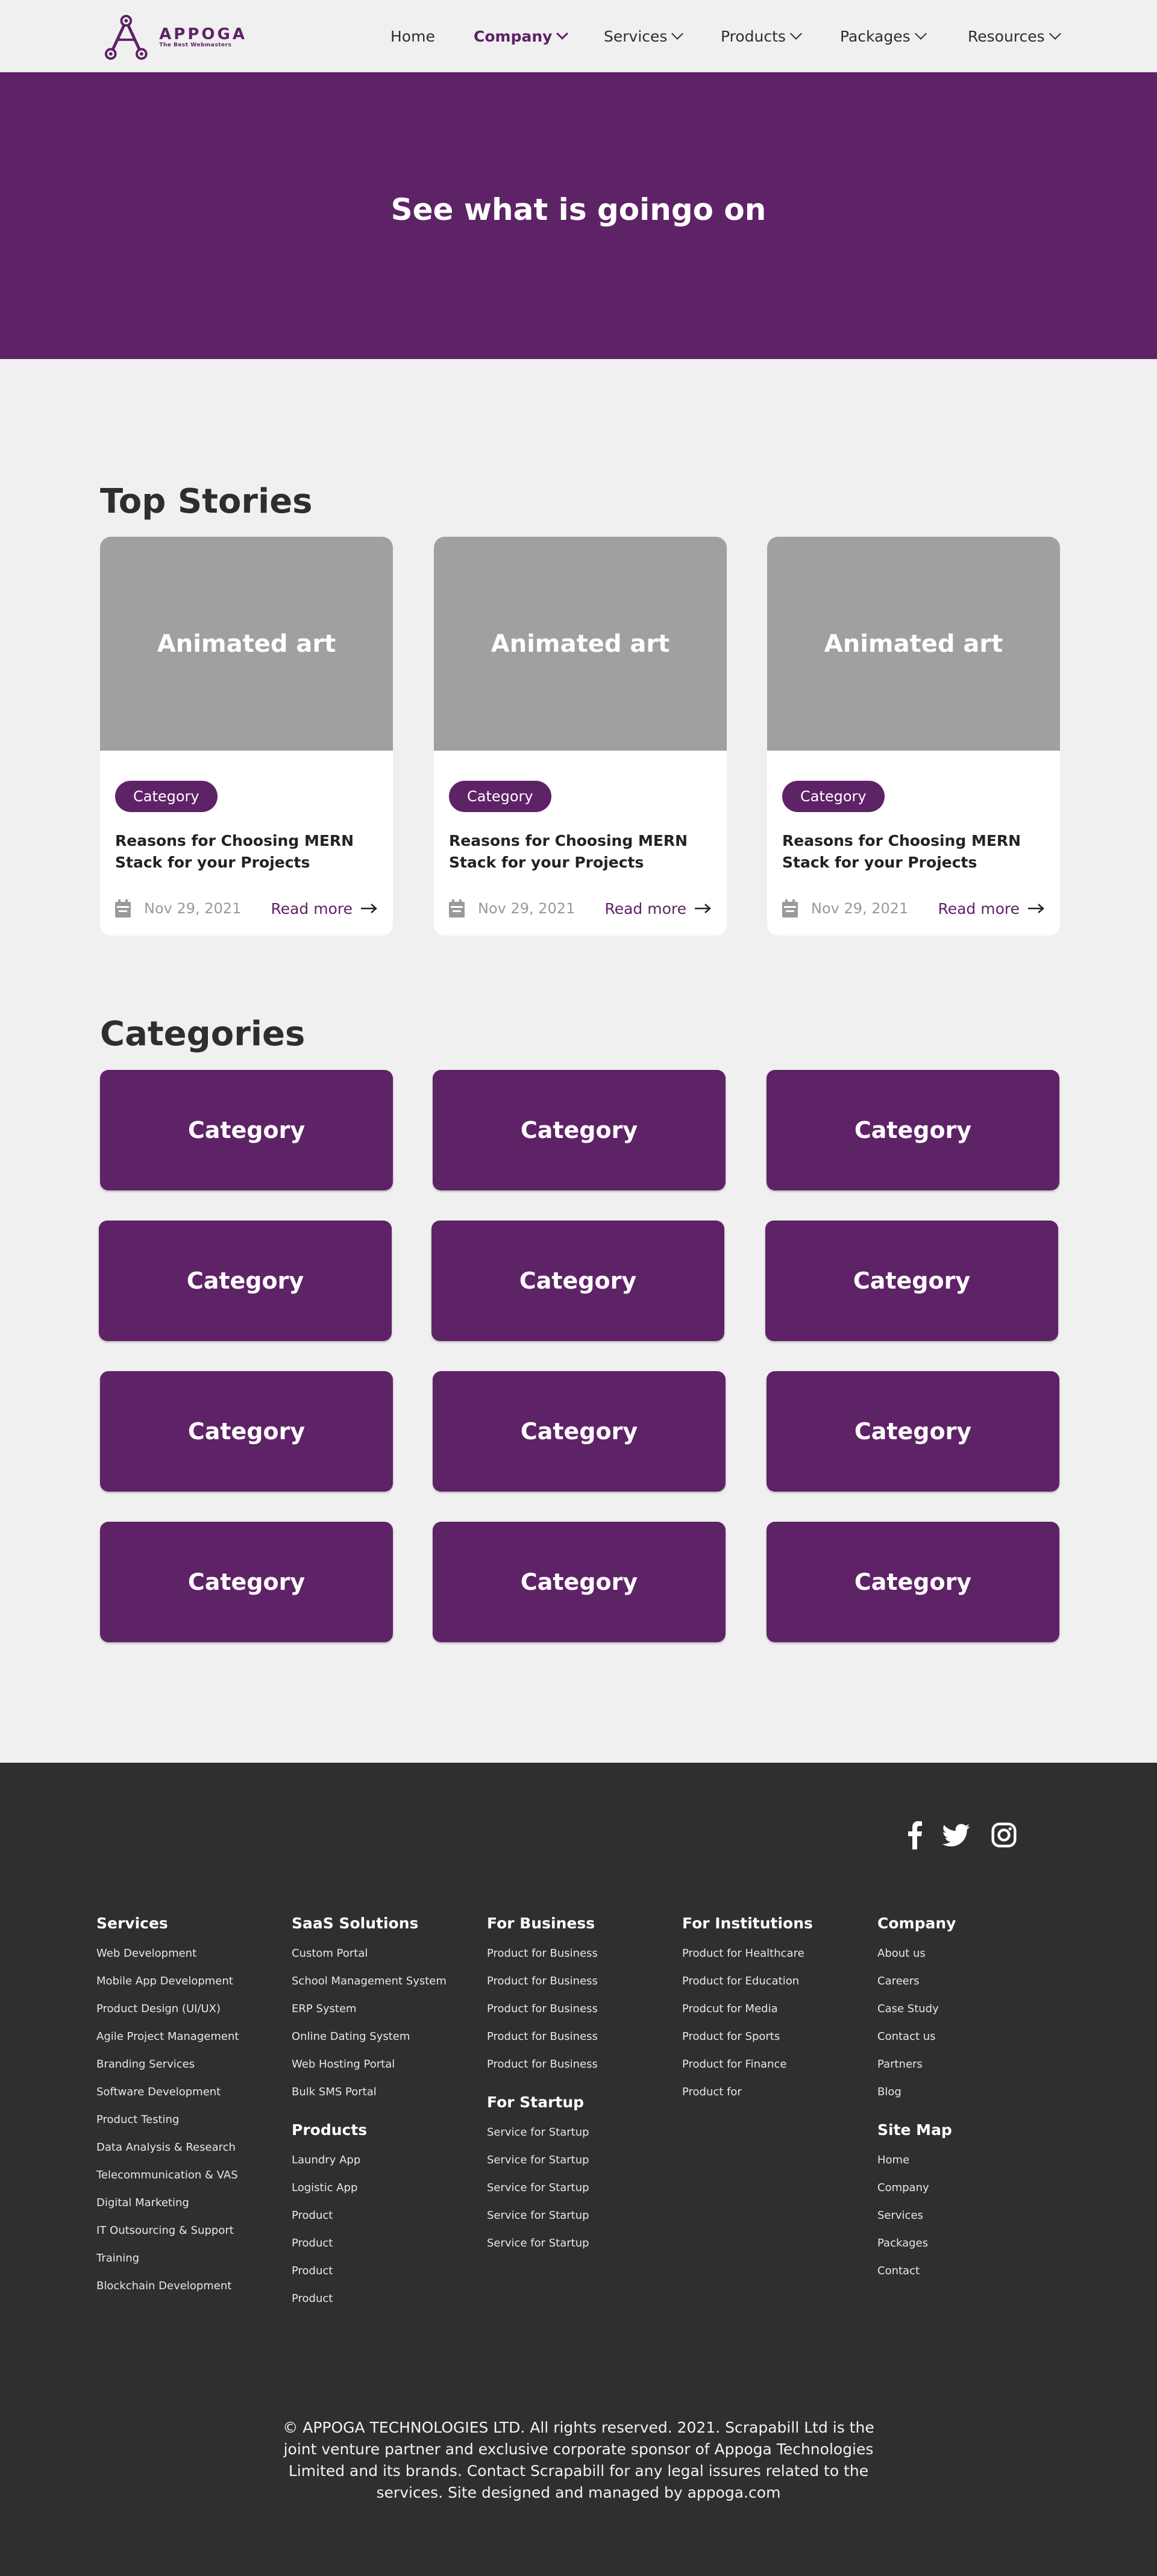  What do you see at coordinates (1004, 1835) in the screenshot?
I see `instagram-icon` at bounding box center [1004, 1835].